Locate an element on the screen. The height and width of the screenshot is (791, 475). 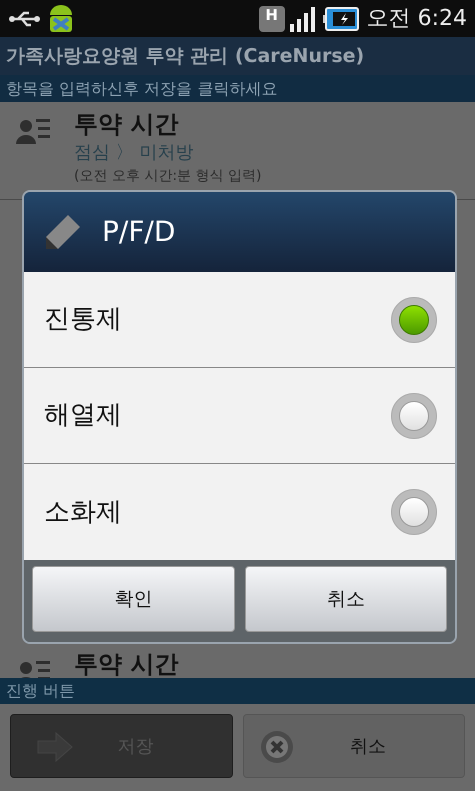
item-hint: (오전 오후 시간:분 형식 입력) is located at coordinates (168, 176).